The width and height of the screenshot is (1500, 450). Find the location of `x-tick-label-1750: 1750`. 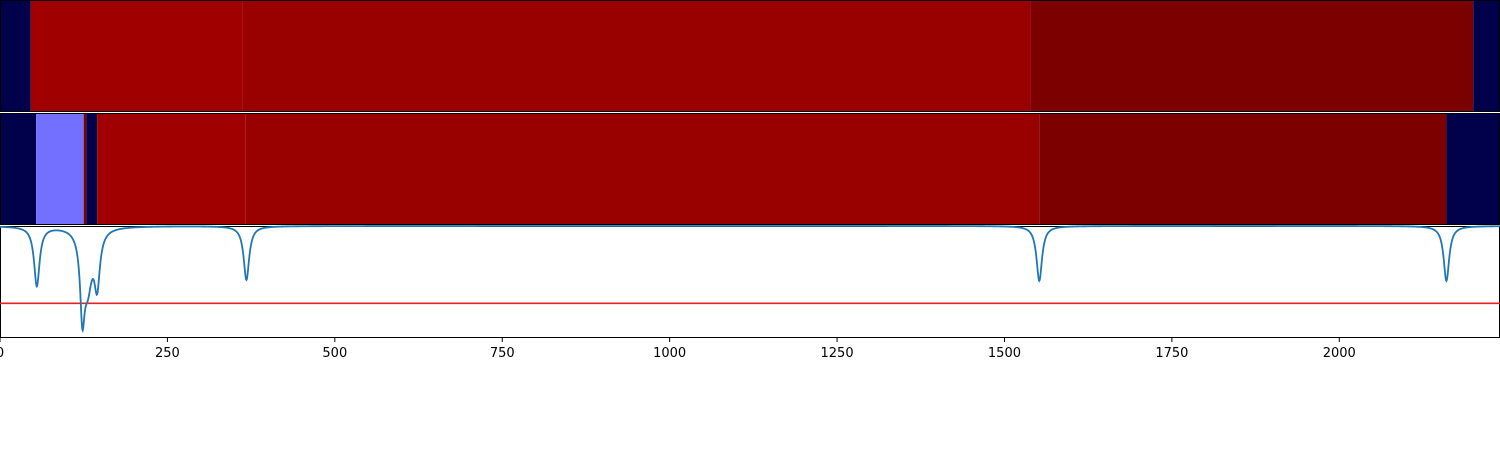

x-tick-label-1750: 1750 is located at coordinates (1171, 353).